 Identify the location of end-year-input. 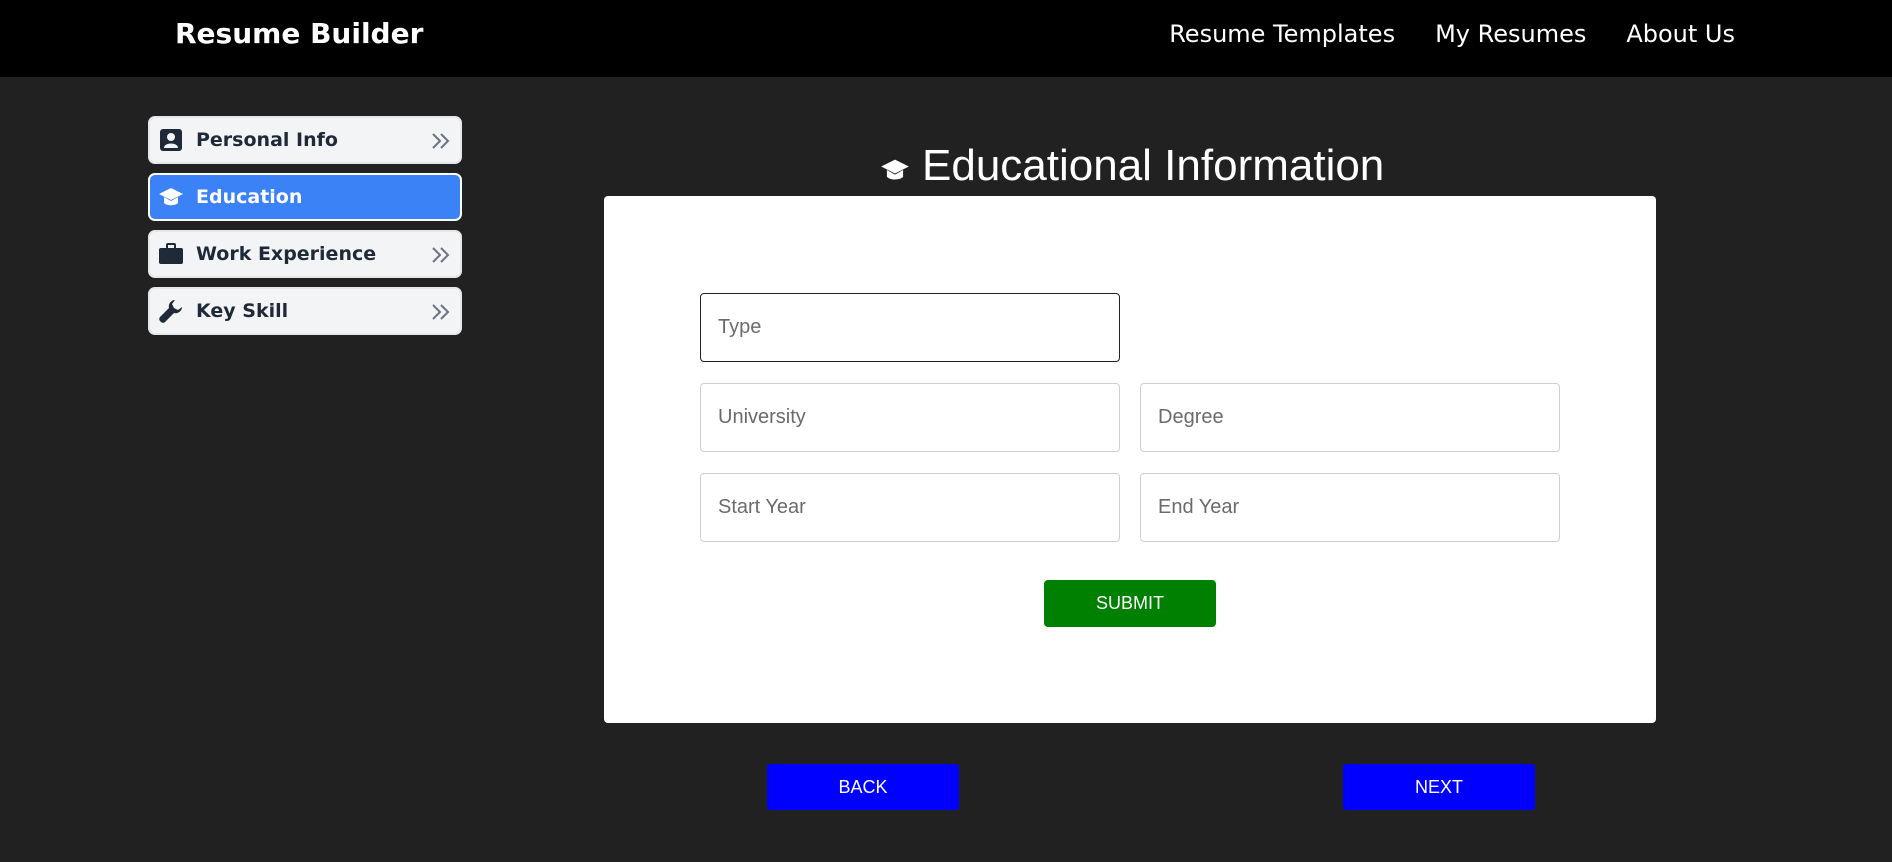
(1350, 507).